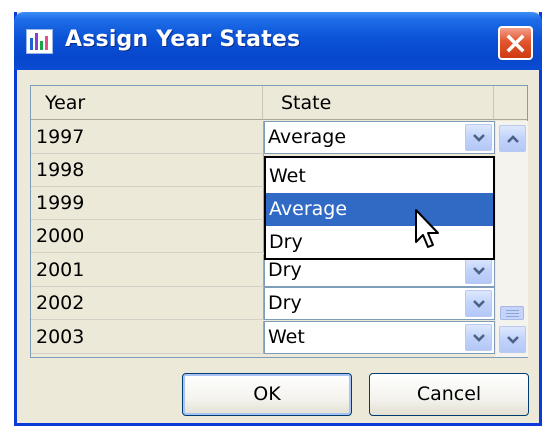 The image size is (549, 432). I want to click on scroll-down-button, so click(512, 339).